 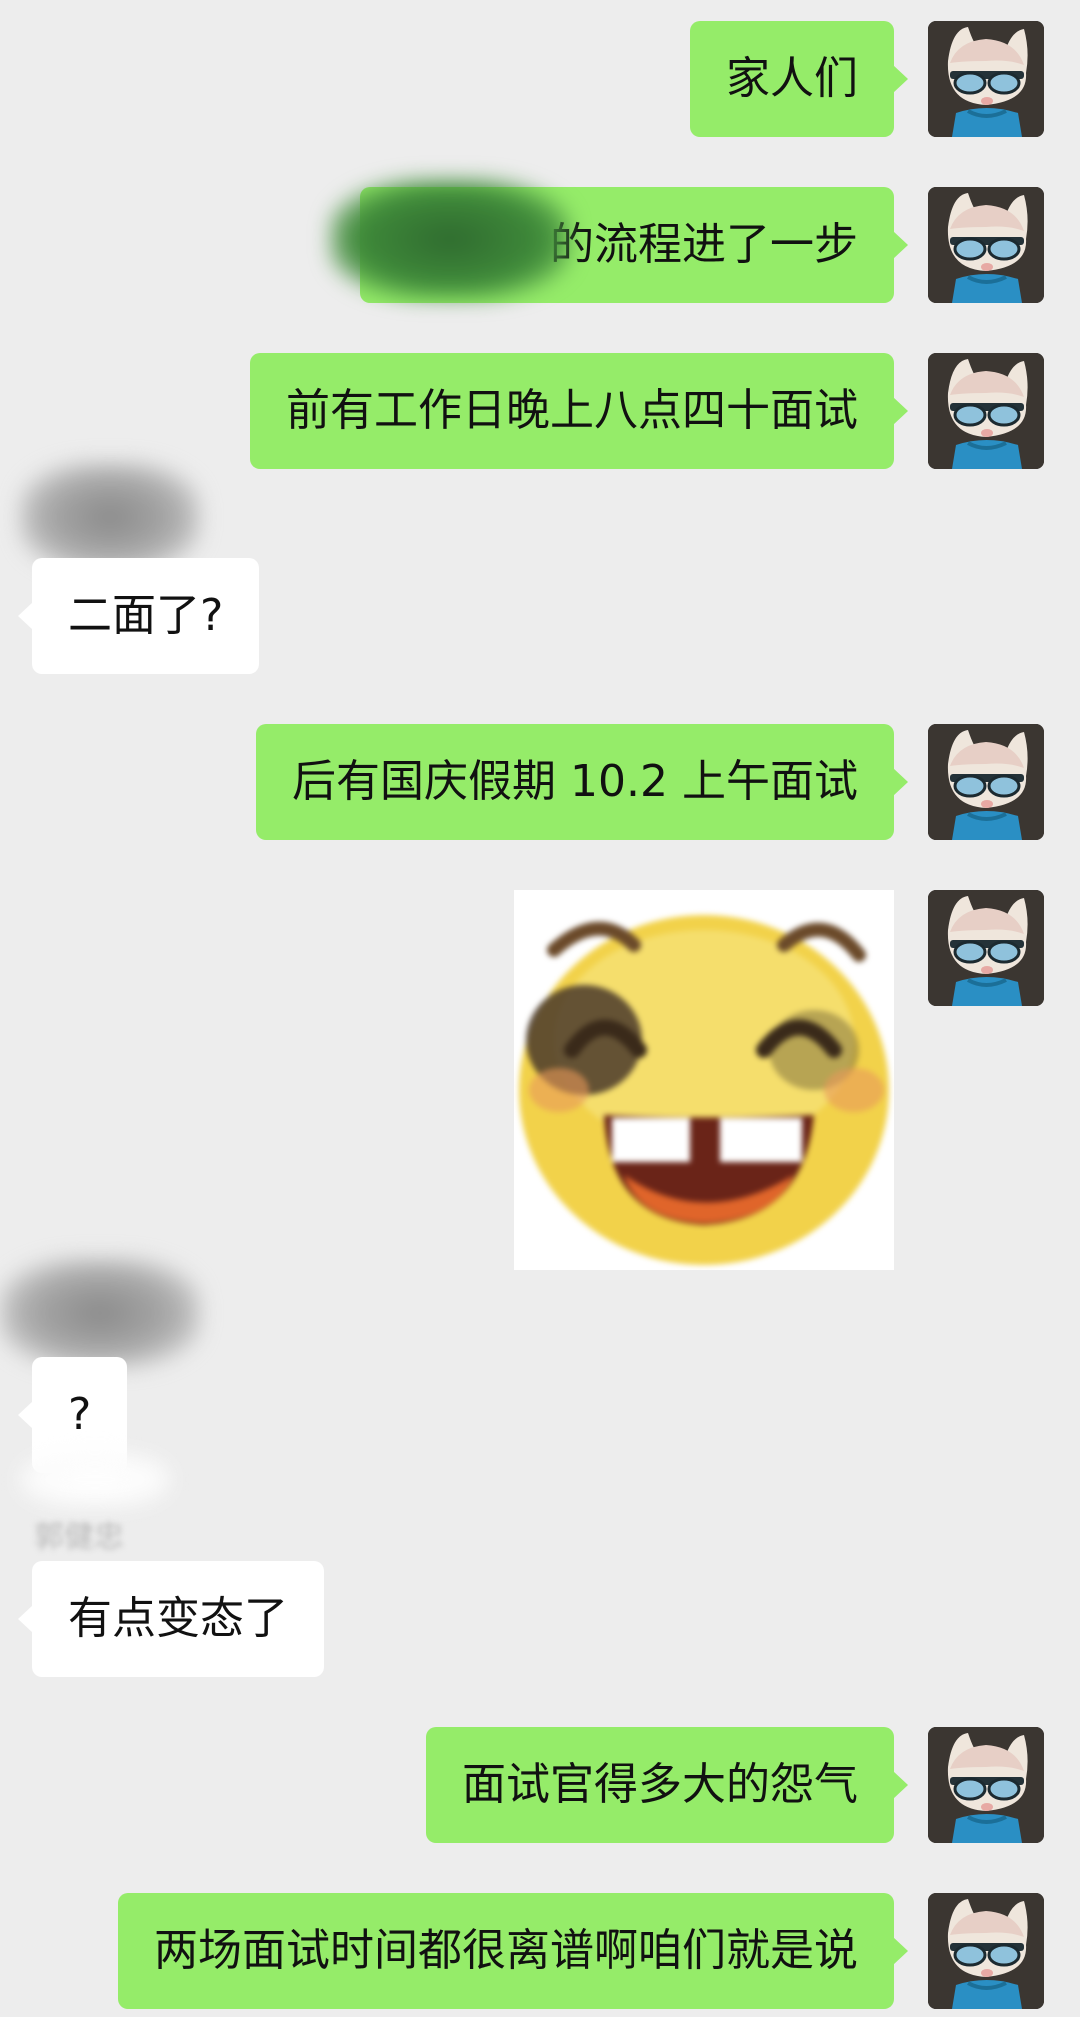 What do you see at coordinates (171, 1619) in the screenshot?
I see `message-bubble: 有点变态了` at bounding box center [171, 1619].